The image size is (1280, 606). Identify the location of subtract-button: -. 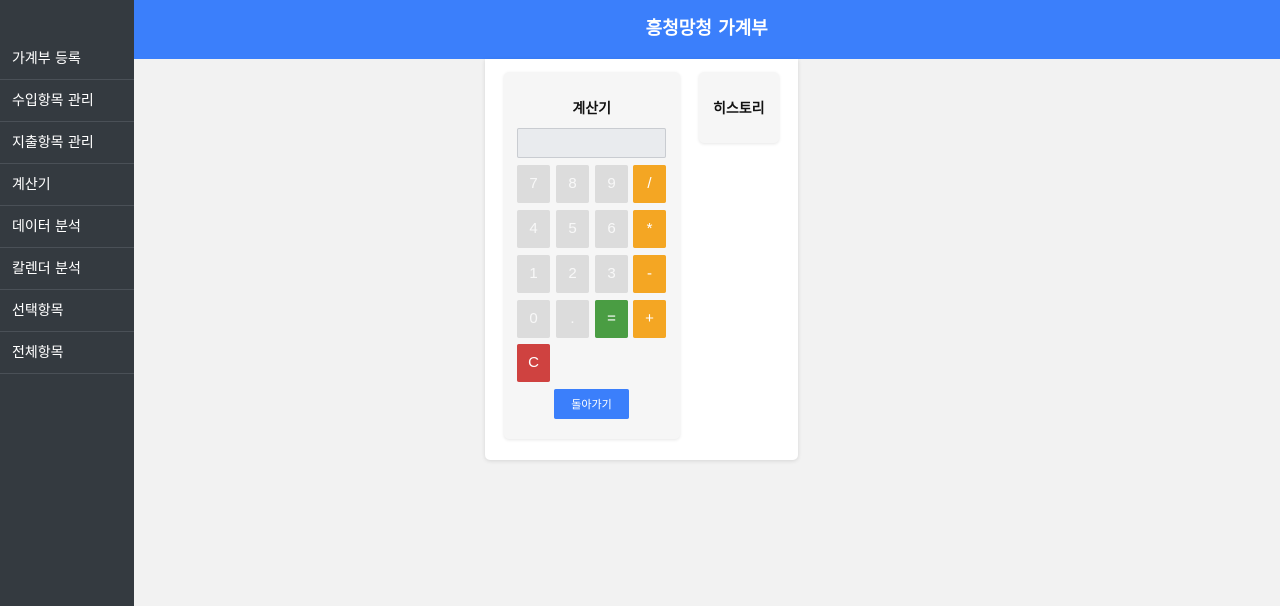
(649, 274).